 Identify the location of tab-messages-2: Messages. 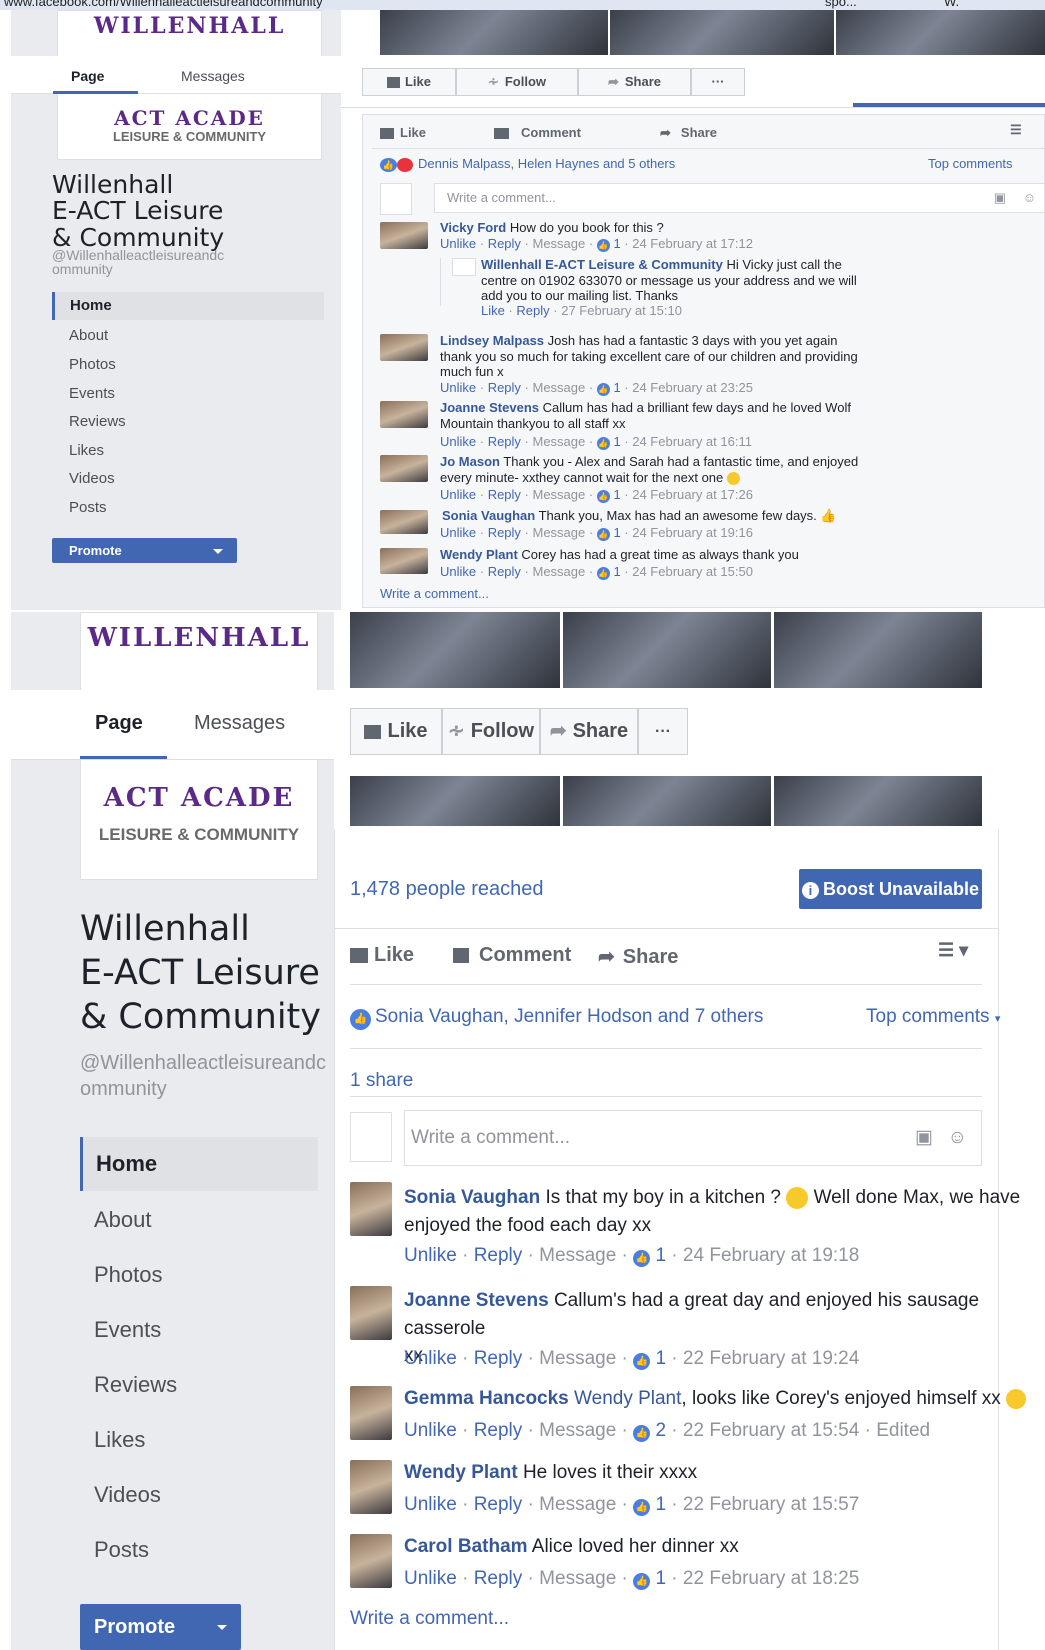
(239, 723).